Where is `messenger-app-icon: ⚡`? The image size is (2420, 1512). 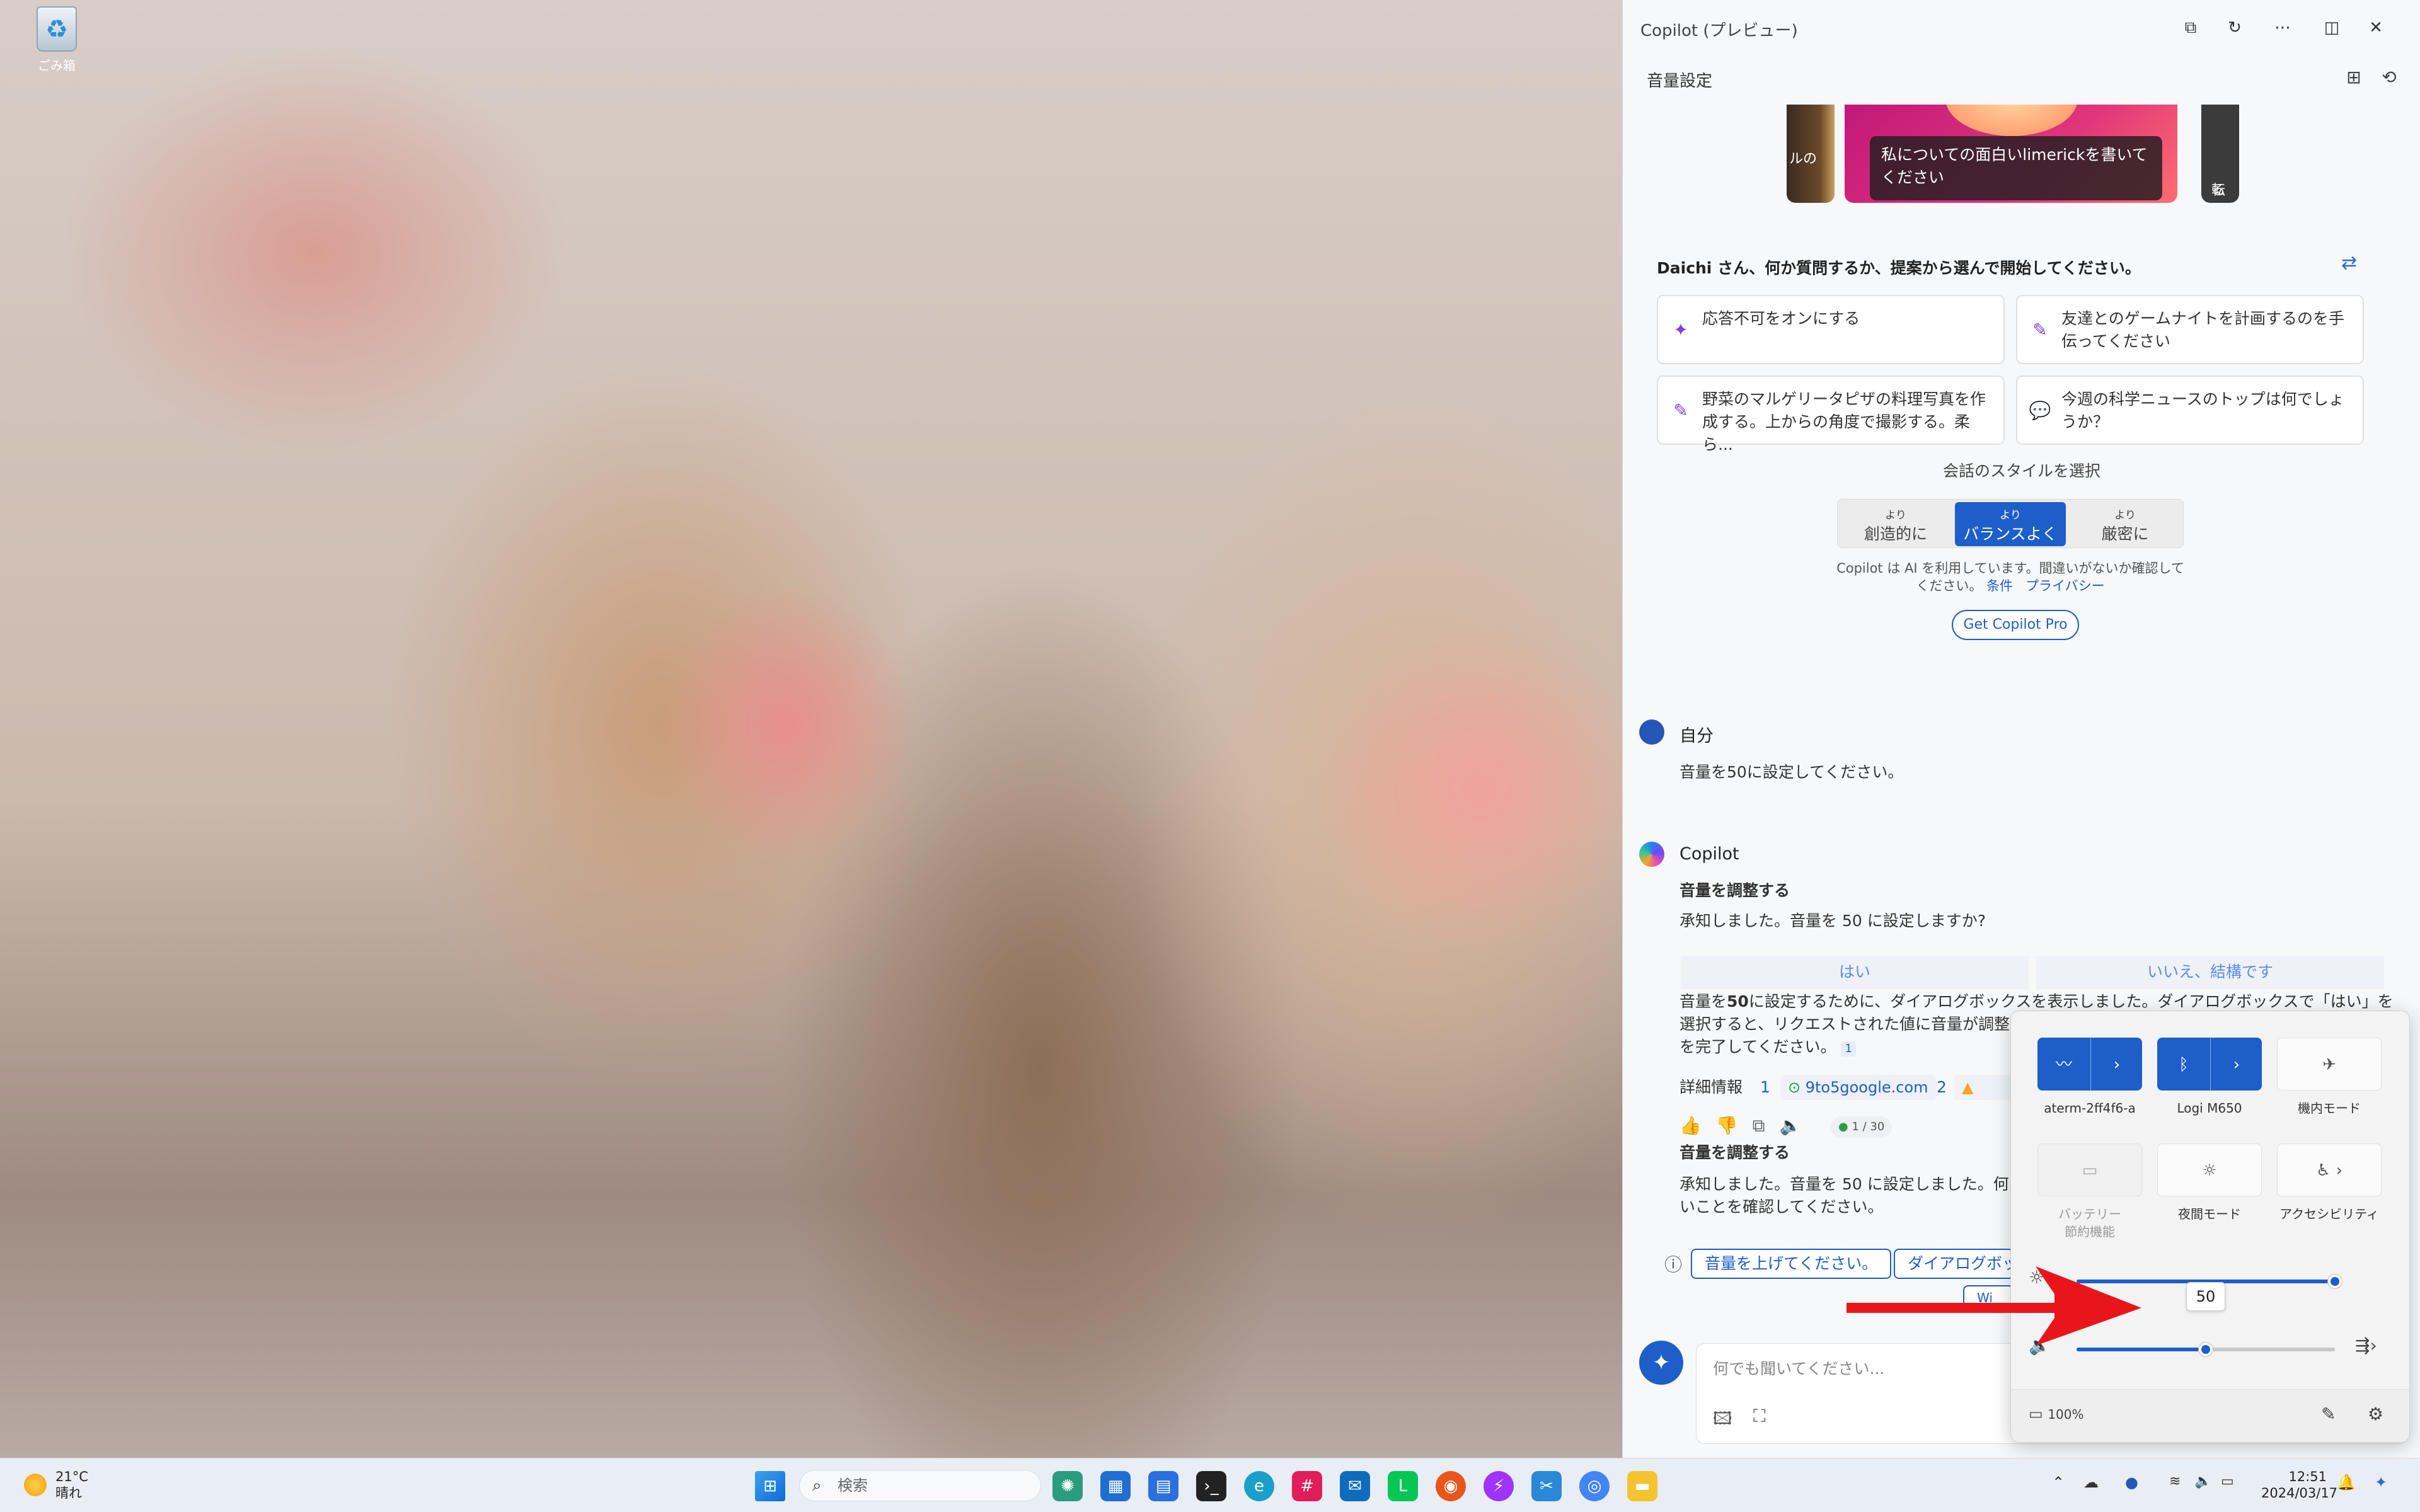 messenger-app-icon: ⚡ is located at coordinates (1499, 1486).